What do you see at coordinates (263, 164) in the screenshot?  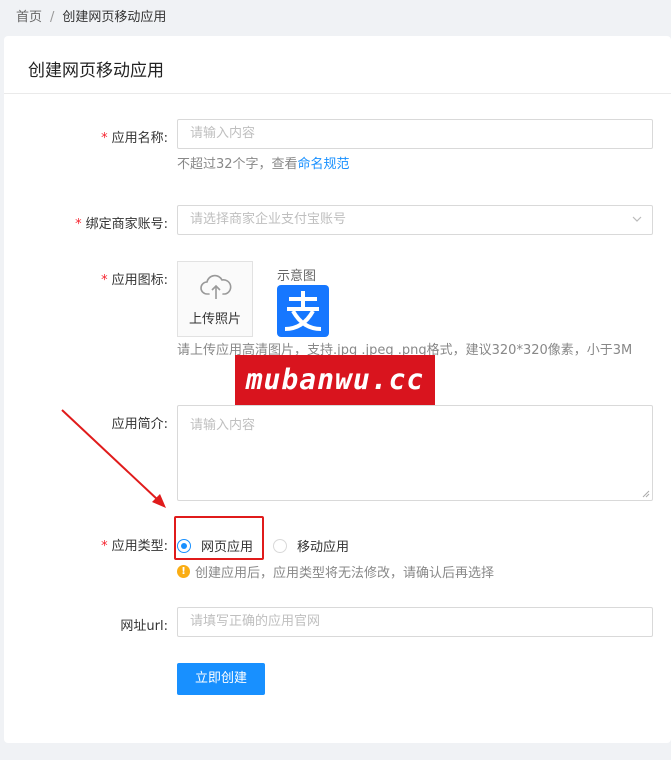 I see `app-name-hint: 不超过32个字，查看命名规范` at bounding box center [263, 164].